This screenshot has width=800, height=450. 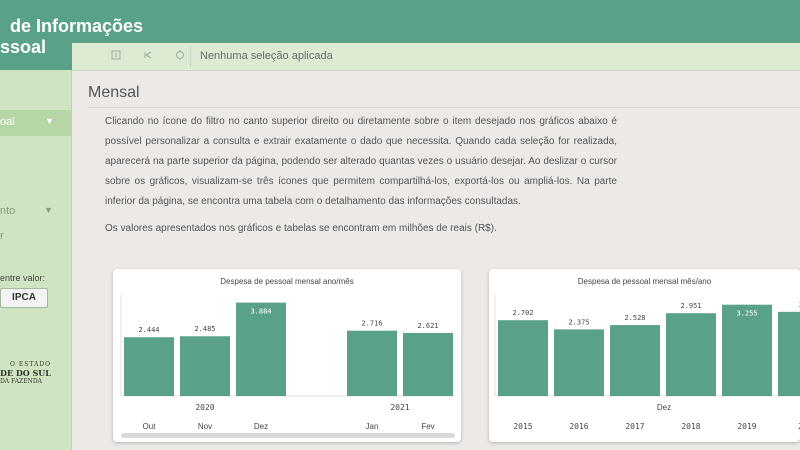 I want to click on group-label: 2021, so click(x=399, y=407).